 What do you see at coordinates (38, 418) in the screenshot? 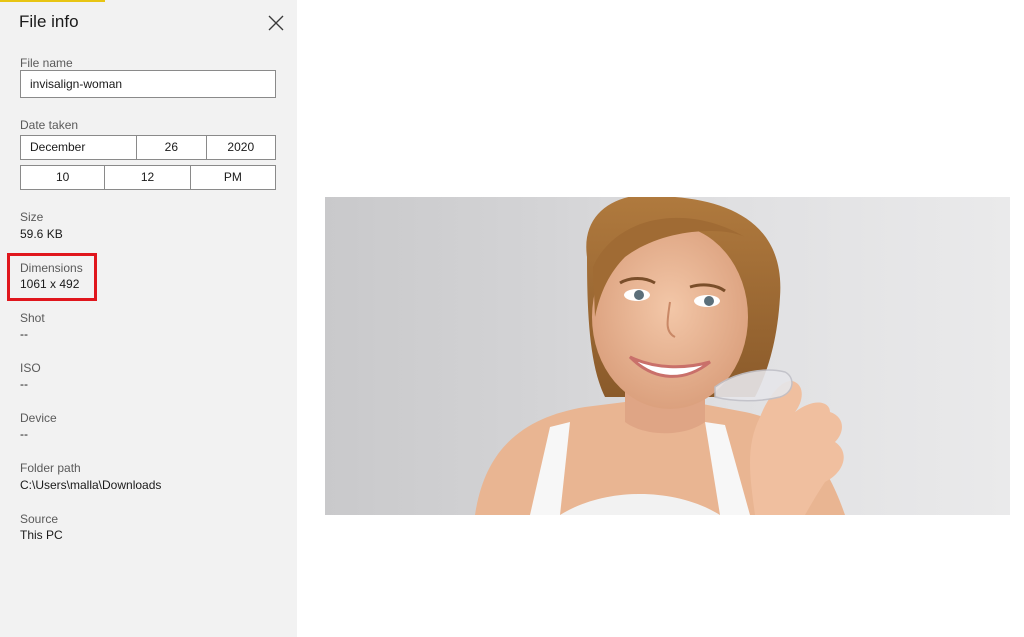
I see `device-label: Device` at bounding box center [38, 418].